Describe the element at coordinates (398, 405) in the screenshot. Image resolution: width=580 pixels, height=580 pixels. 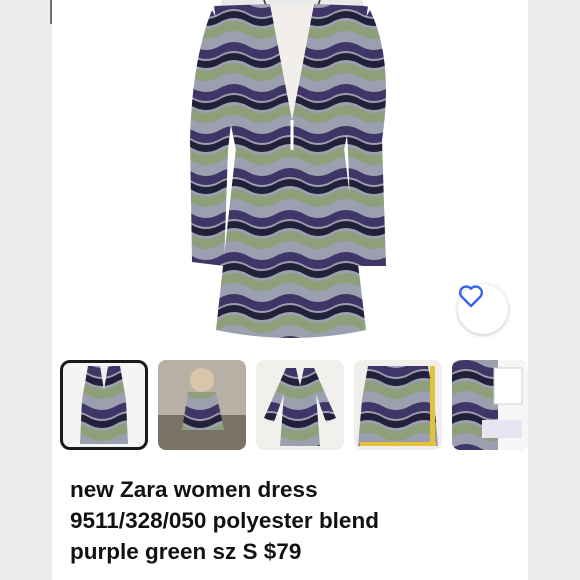
I see `thumbnail-measurement` at that location.